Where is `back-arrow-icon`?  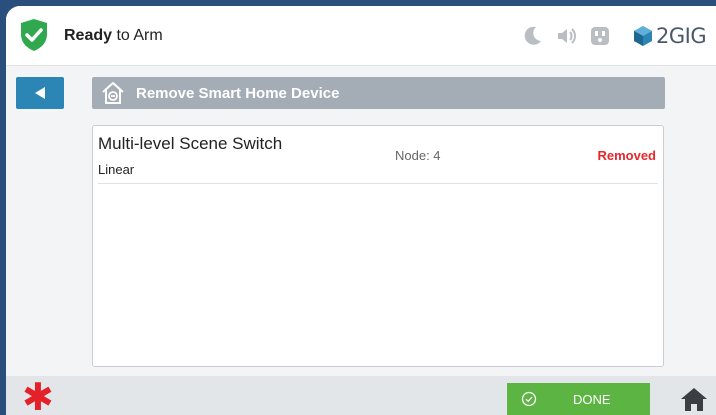 back-arrow-icon is located at coordinates (40, 93).